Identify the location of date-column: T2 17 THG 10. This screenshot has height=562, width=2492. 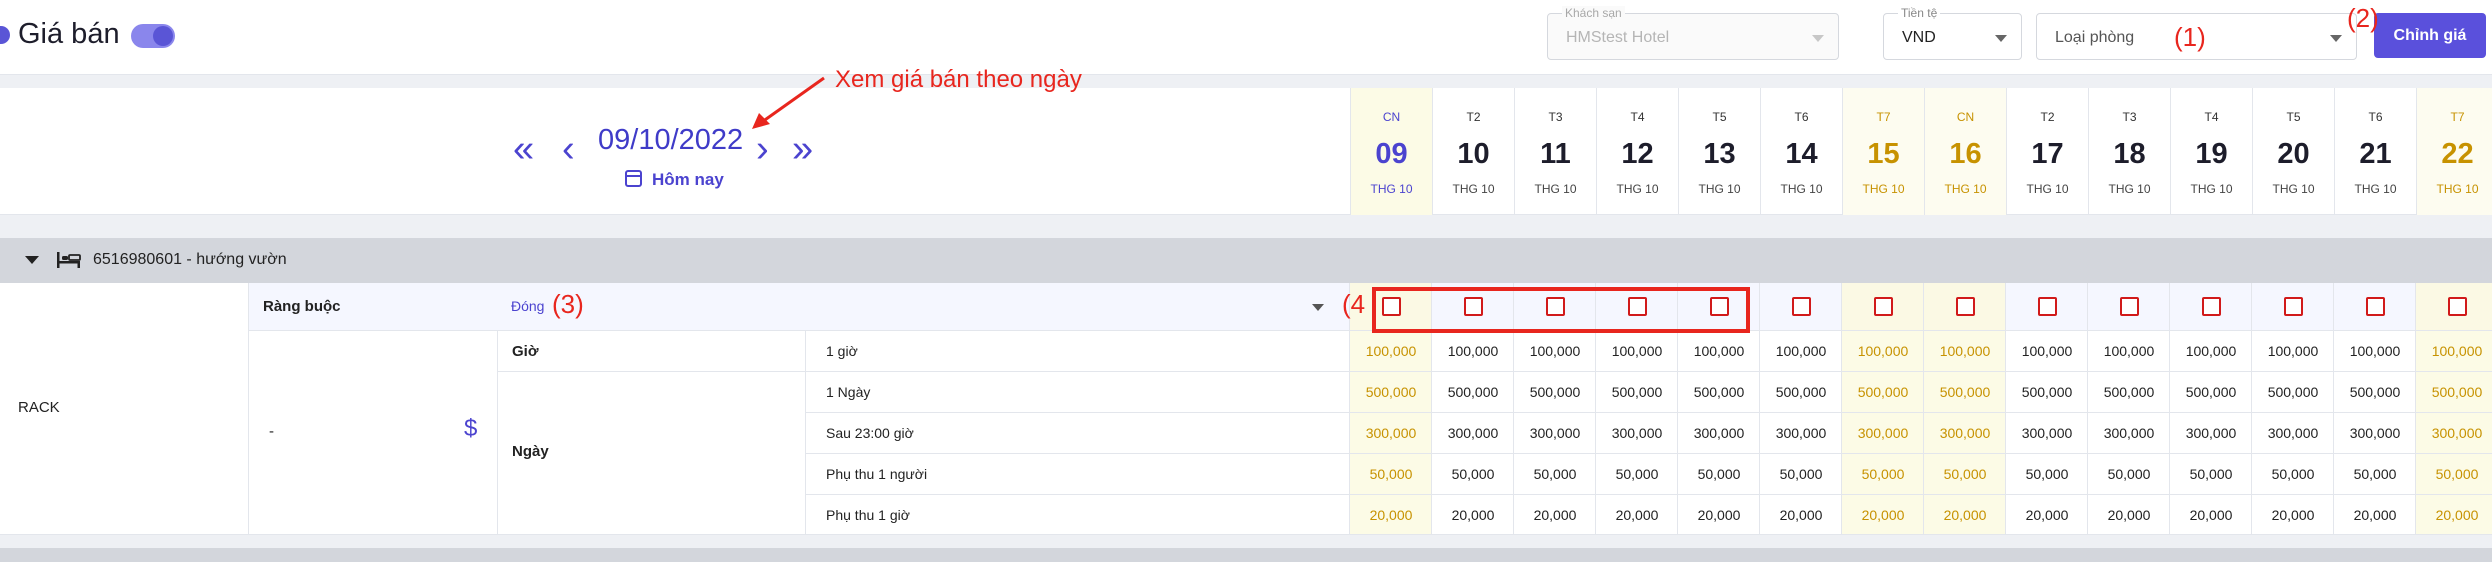
(2047, 151).